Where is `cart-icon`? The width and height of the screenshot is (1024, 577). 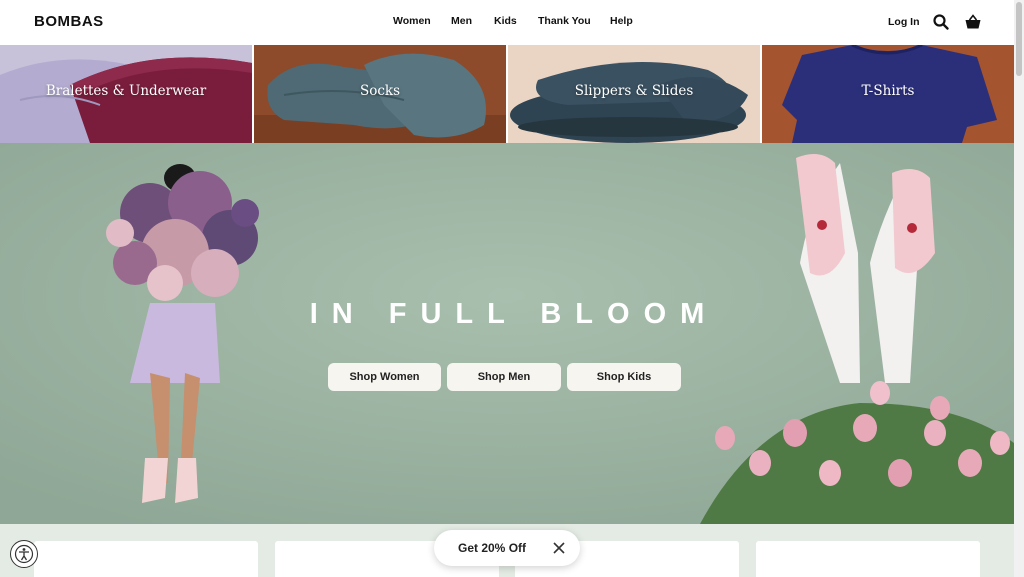 cart-icon is located at coordinates (973, 22).